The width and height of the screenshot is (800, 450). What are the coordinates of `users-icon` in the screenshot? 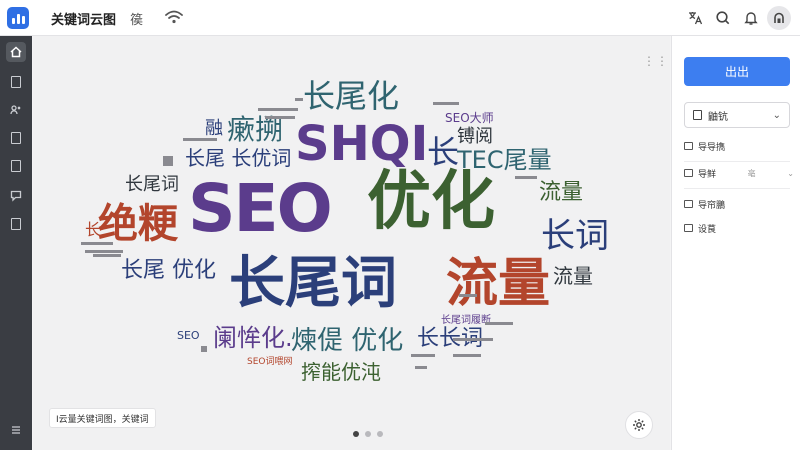 It's located at (16, 110).